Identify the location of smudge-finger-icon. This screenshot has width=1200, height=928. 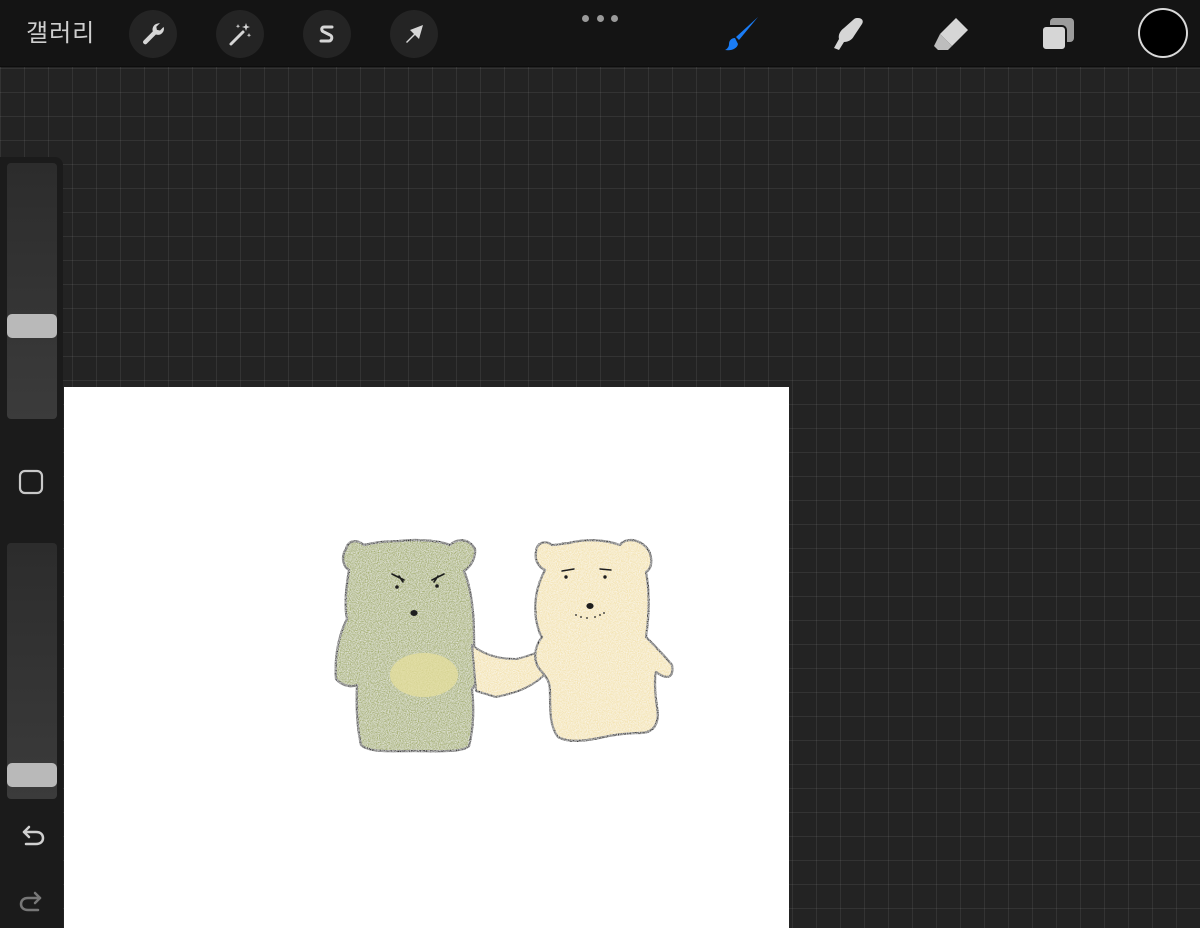
(848, 34).